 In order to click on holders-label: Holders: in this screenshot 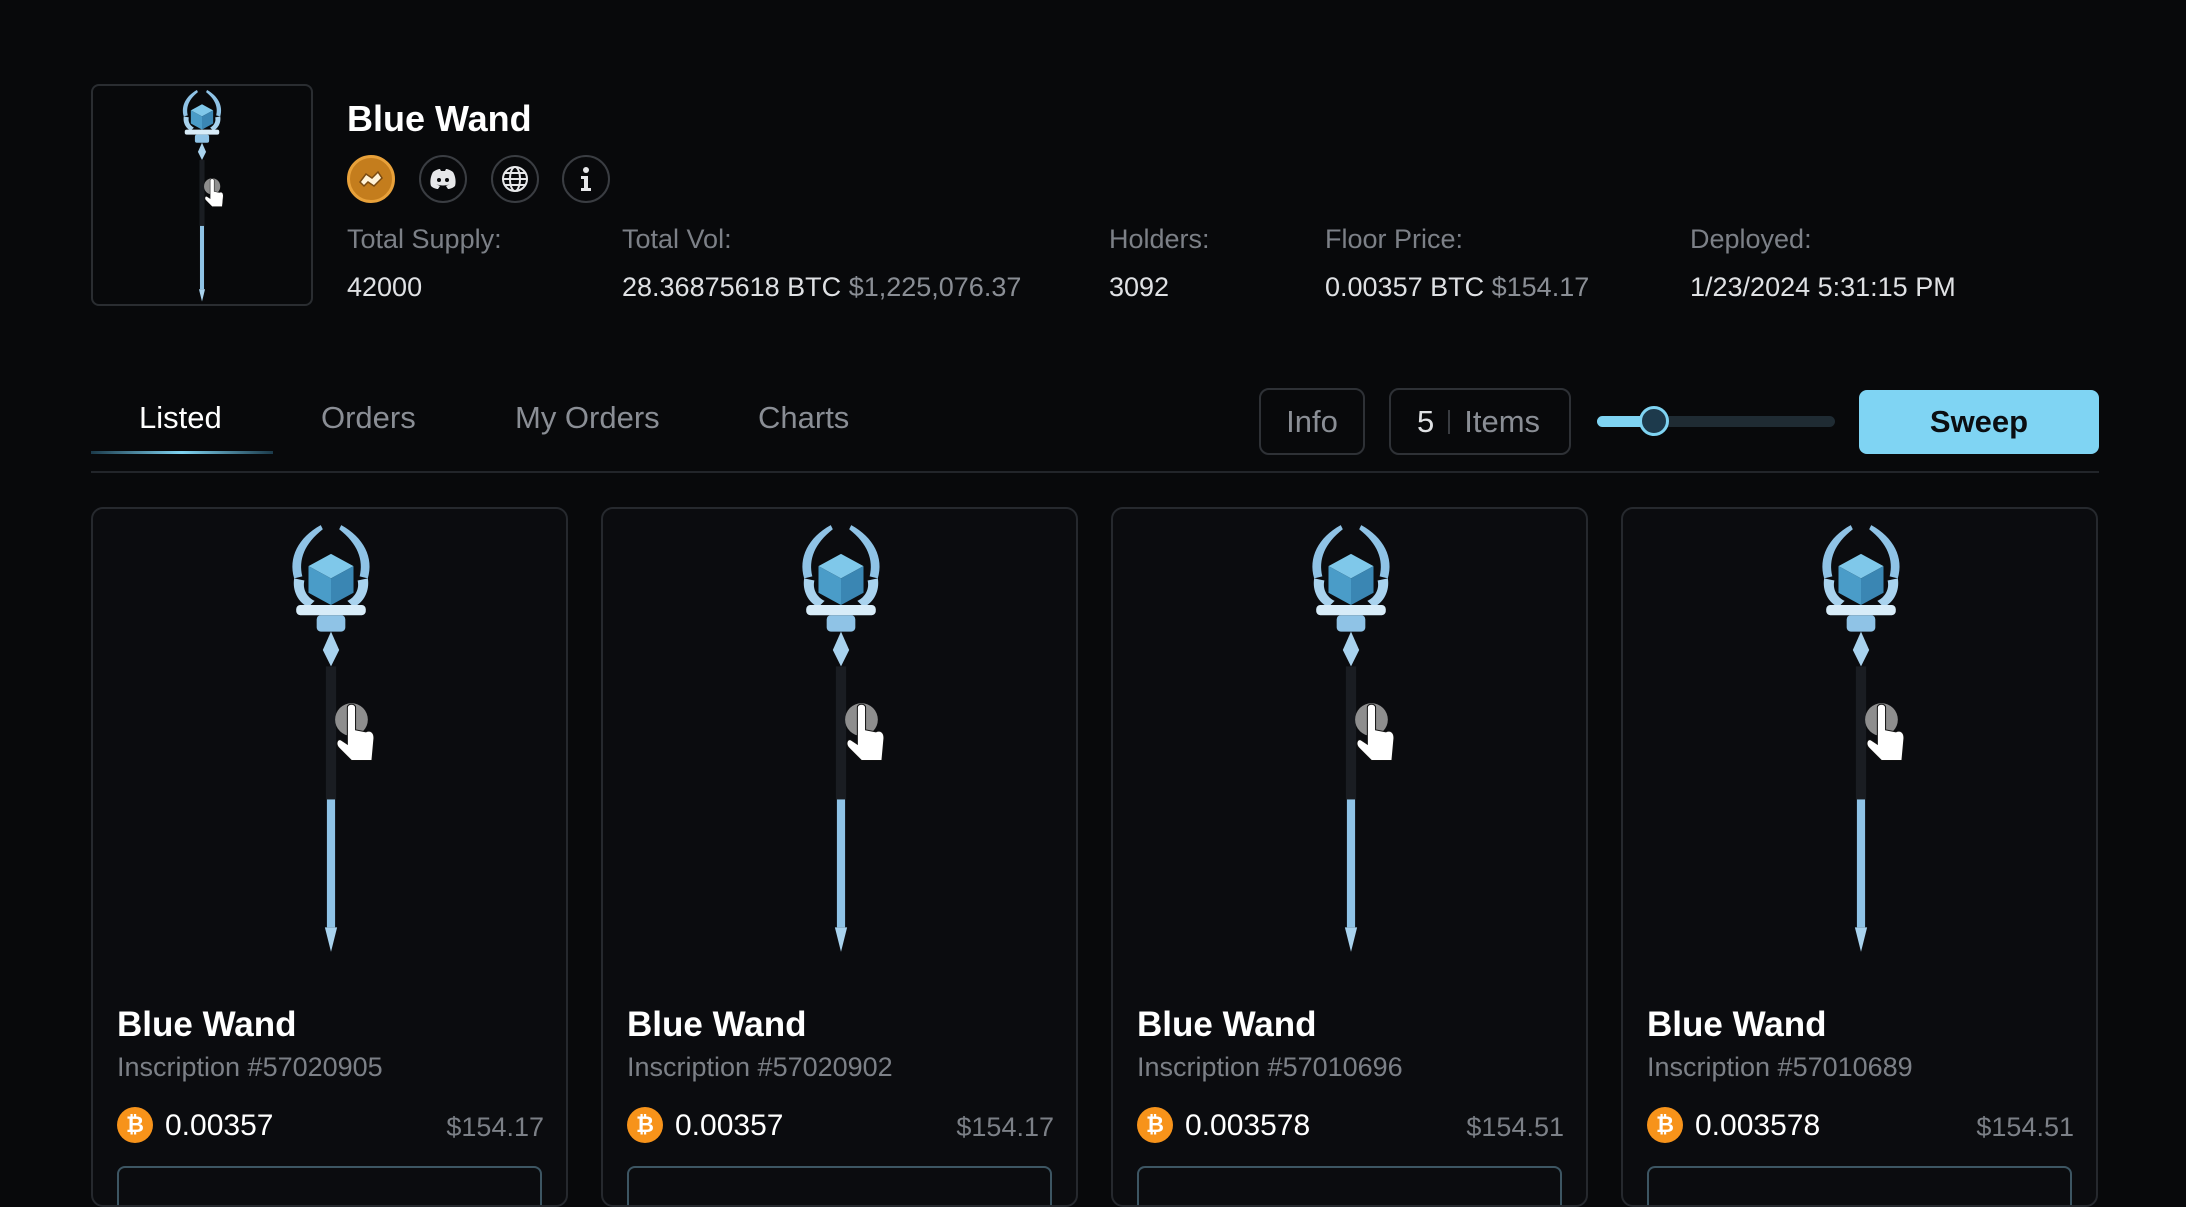, I will do `click(1159, 239)`.